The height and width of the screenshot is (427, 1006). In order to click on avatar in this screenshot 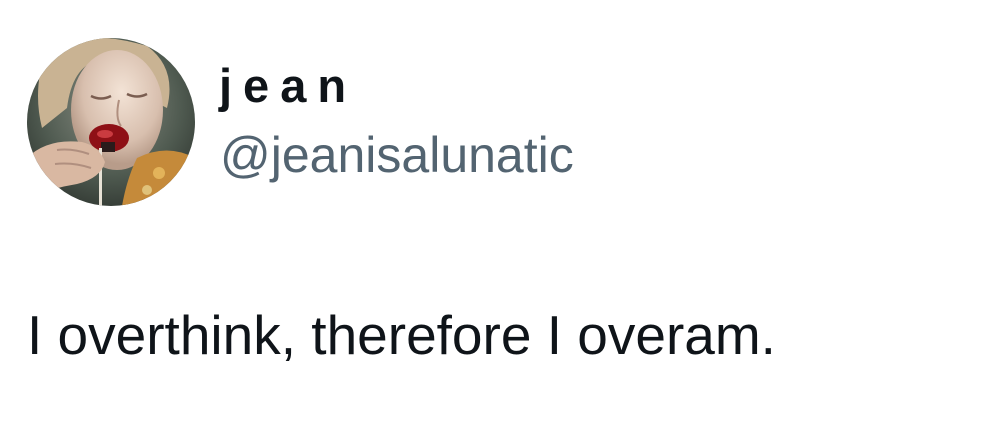, I will do `click(111, 122)`.